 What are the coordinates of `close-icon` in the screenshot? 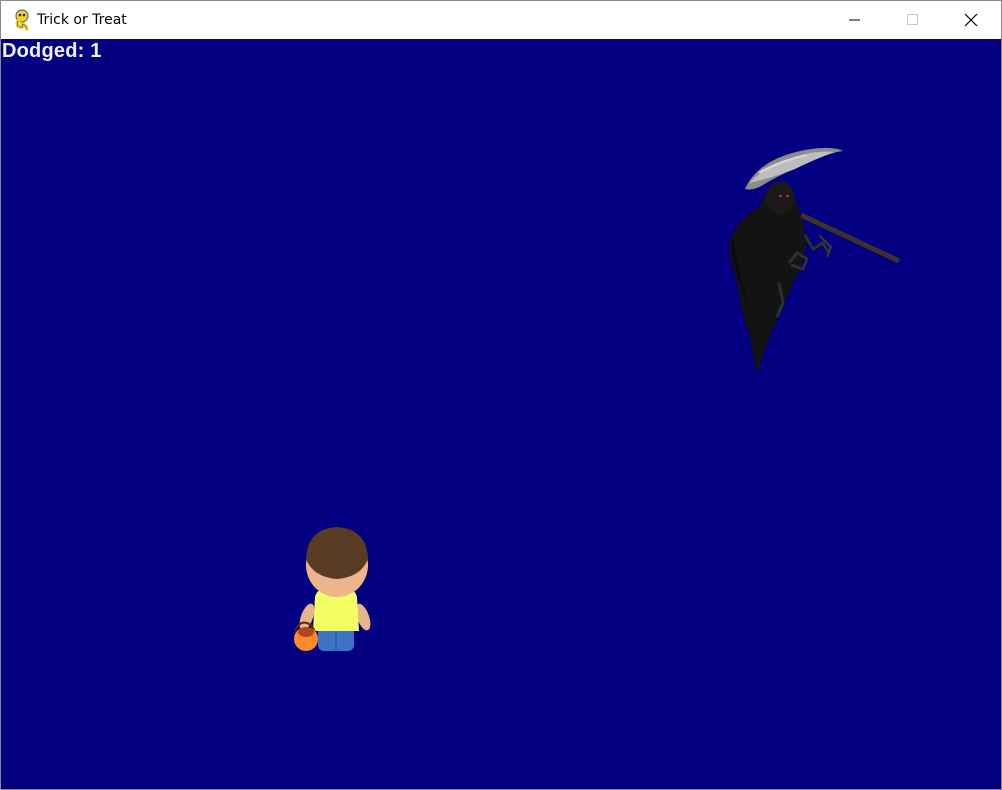 It's located at (971, 20).